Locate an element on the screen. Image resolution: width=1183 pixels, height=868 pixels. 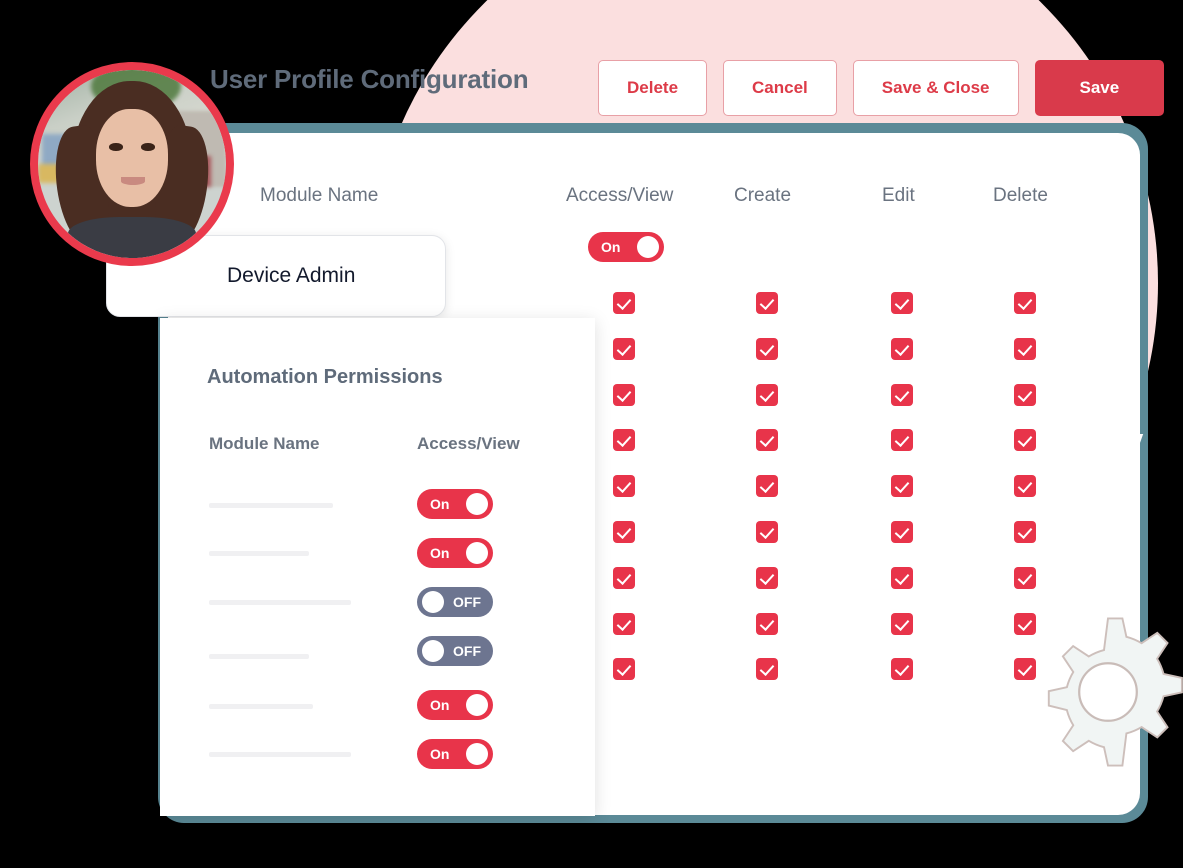
automation-access-toggle-label-3: OFF is located at coordinates (467, 602).